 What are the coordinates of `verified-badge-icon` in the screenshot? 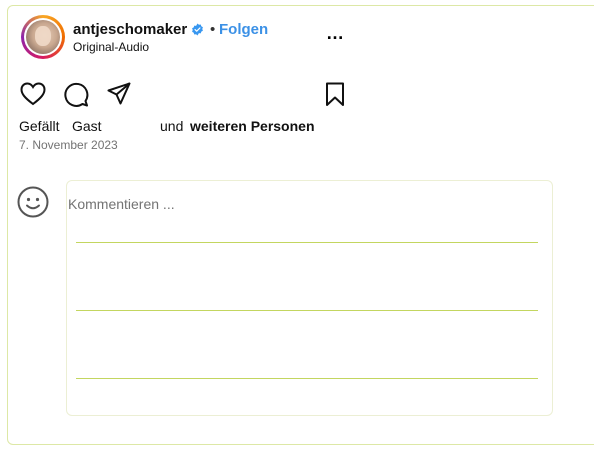 It's located at (197, 29).